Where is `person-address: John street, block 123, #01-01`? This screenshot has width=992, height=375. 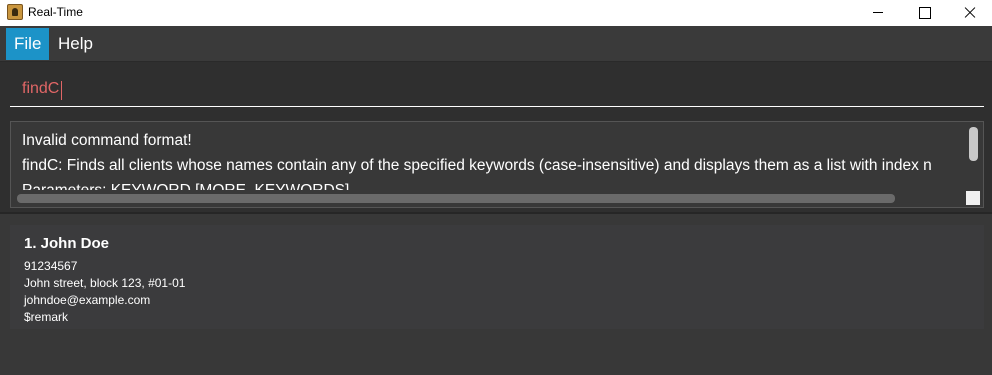
person-address: John street, block 123, #01-01 is located at coordinates (105, 283).